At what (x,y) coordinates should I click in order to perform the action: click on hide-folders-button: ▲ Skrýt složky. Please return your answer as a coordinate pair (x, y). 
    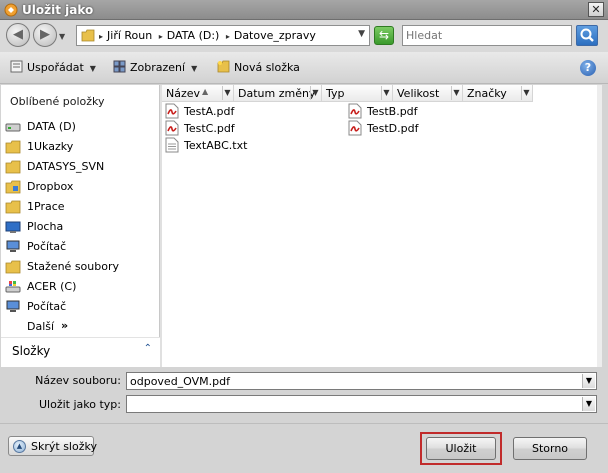
    Looking at the image, I should click on (52, 446).